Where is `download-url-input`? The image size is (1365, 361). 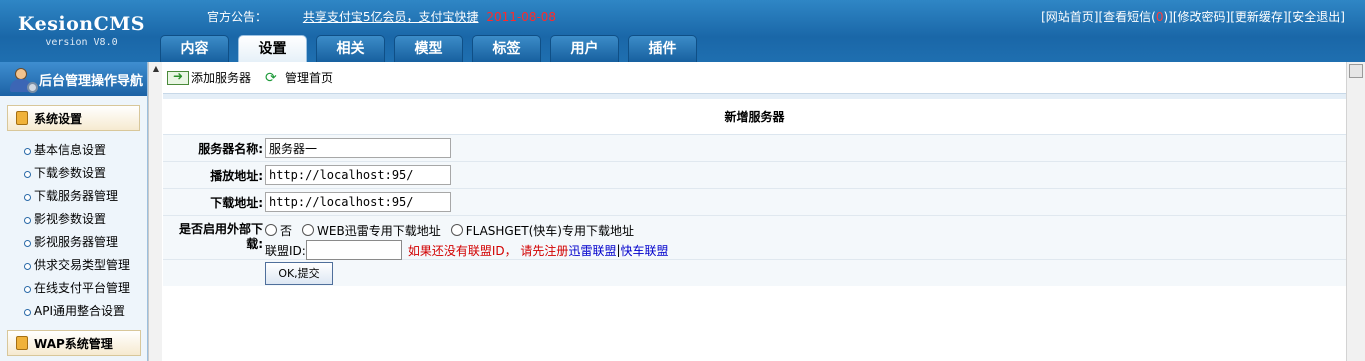 download-url-input is located at coordinates (358, 202).